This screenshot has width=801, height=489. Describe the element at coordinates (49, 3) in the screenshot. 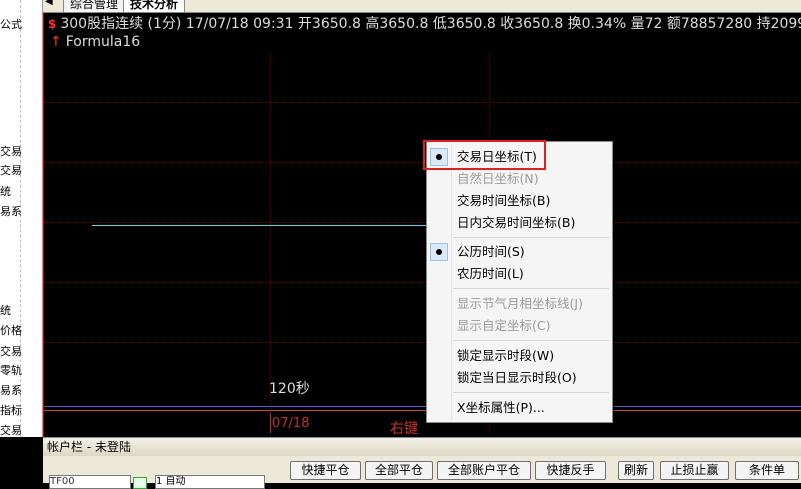

I see `tab-scroll-arrow-icon: ◀` at that location.